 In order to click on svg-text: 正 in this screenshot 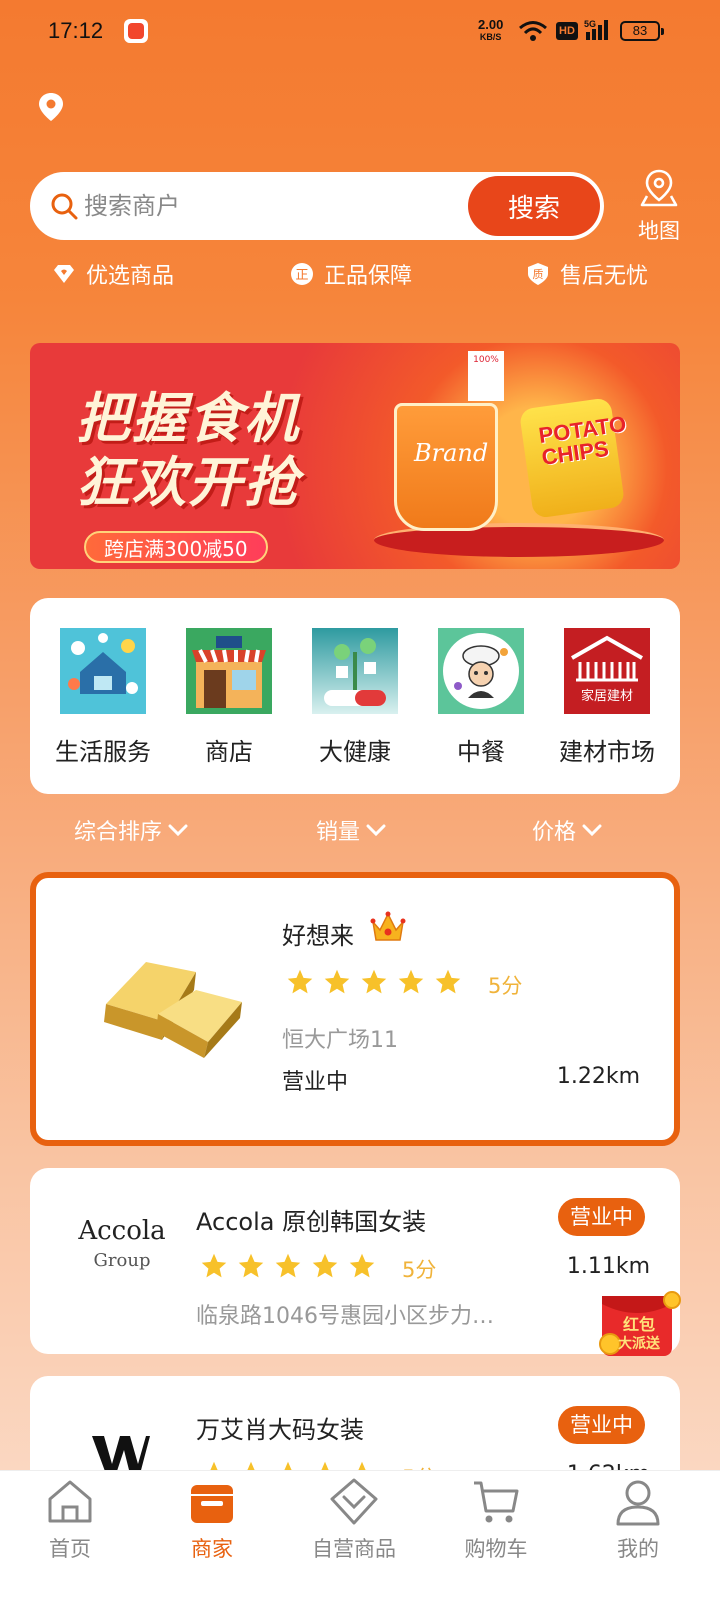, I will do `click(301, 275)`.